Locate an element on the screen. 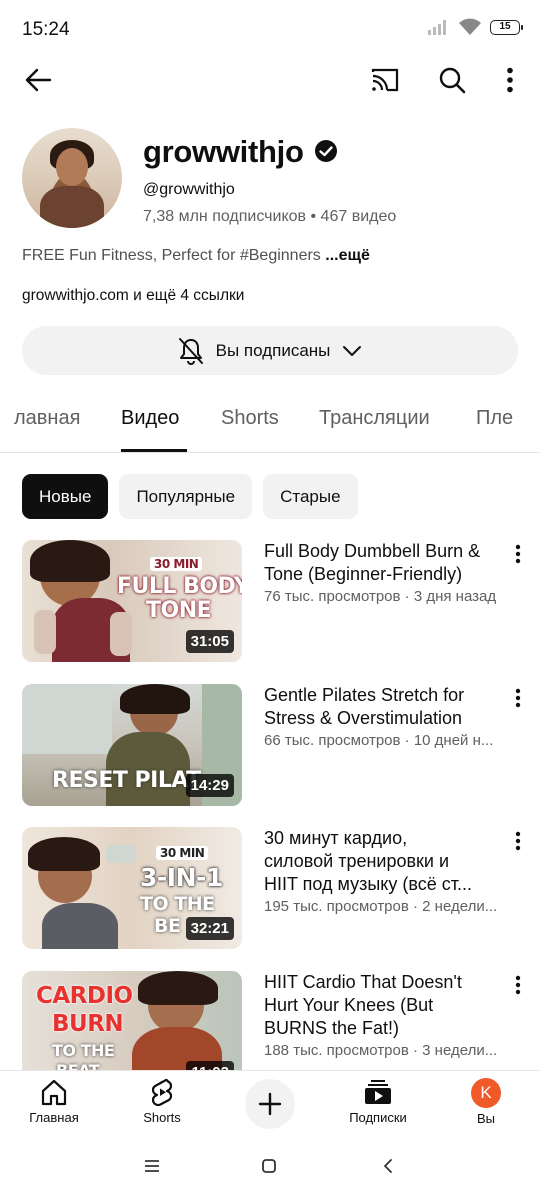 This screenshot has width=540, height=1200. system-navigation-bar is located at coordinates (270, 1170).